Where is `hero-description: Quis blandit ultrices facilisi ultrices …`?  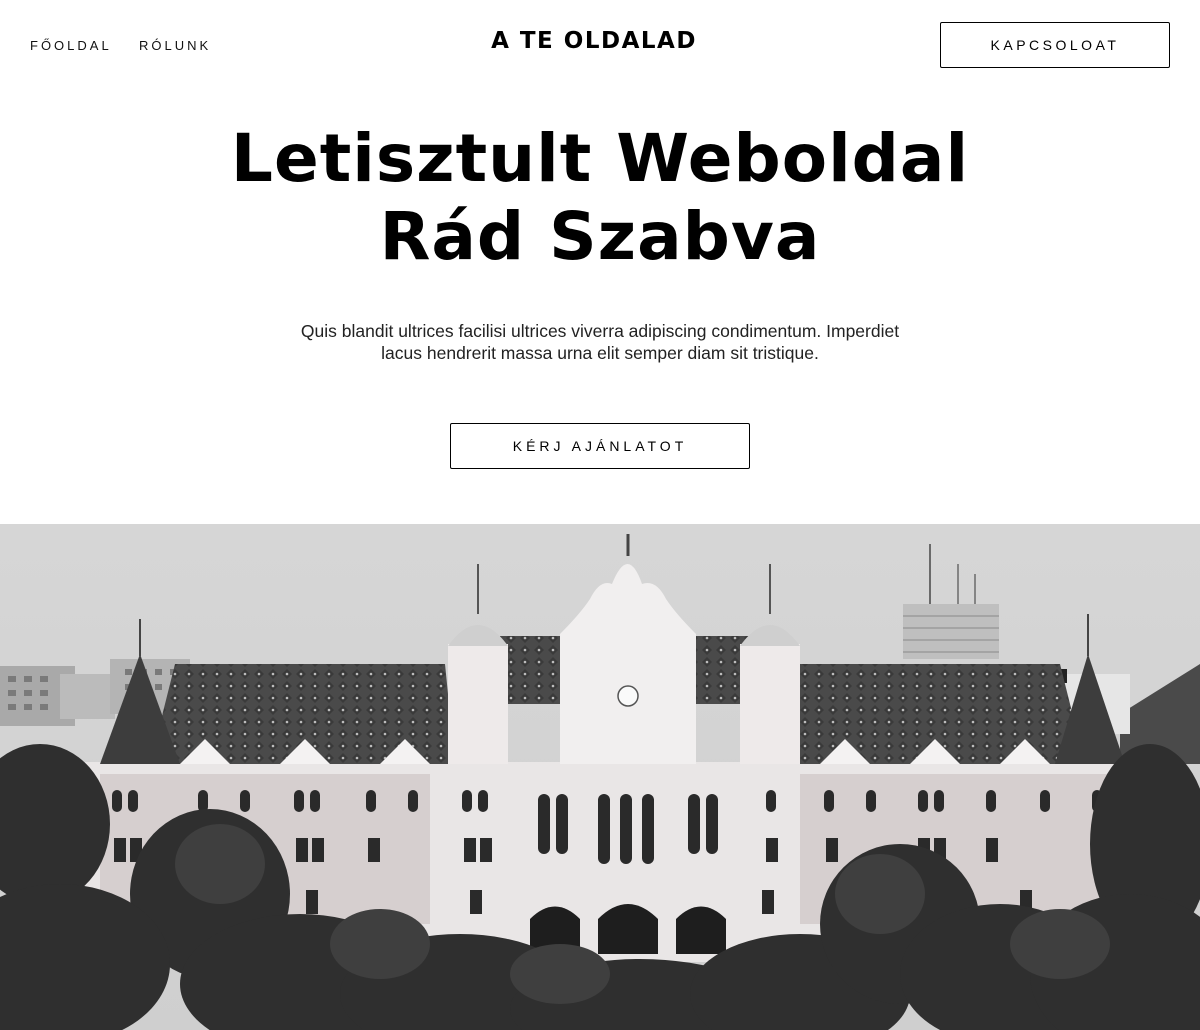 hero-description: Quis blandit ultrices facilisi ultrices … is located at coordinates (600, 342).